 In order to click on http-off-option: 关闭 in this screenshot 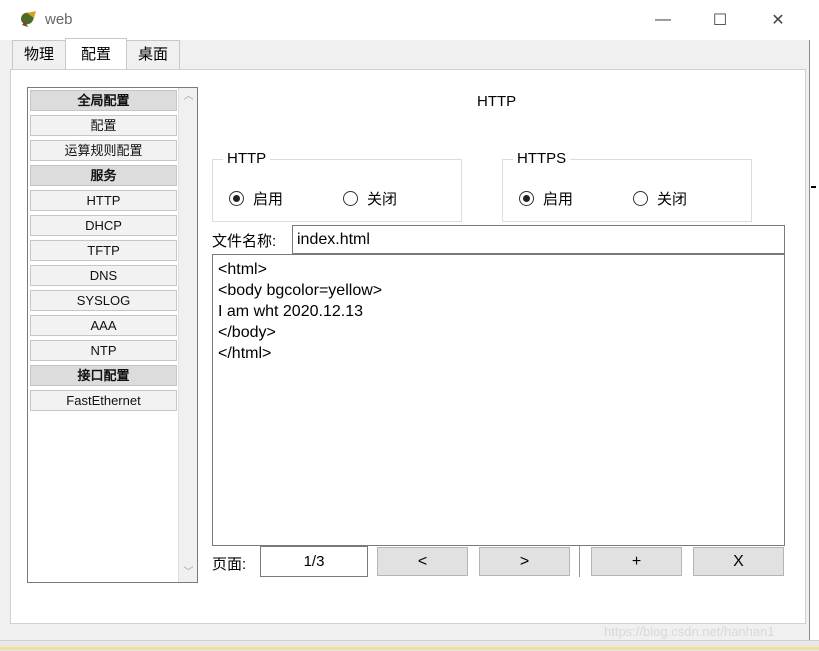, I will do `click(370, 198)`.